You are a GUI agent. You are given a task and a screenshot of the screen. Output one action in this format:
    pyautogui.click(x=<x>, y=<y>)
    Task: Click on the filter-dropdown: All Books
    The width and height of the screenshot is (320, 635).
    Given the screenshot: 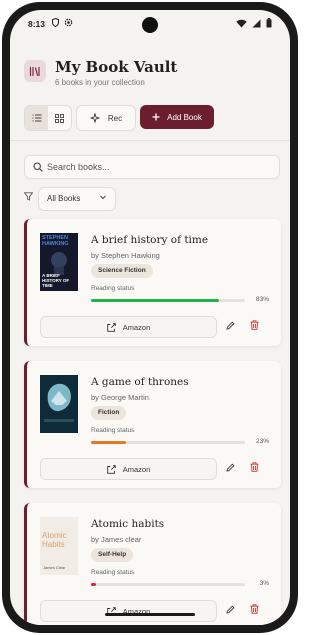 What is the action you would take?
    pyautogui.click(x=77, y=199)
    